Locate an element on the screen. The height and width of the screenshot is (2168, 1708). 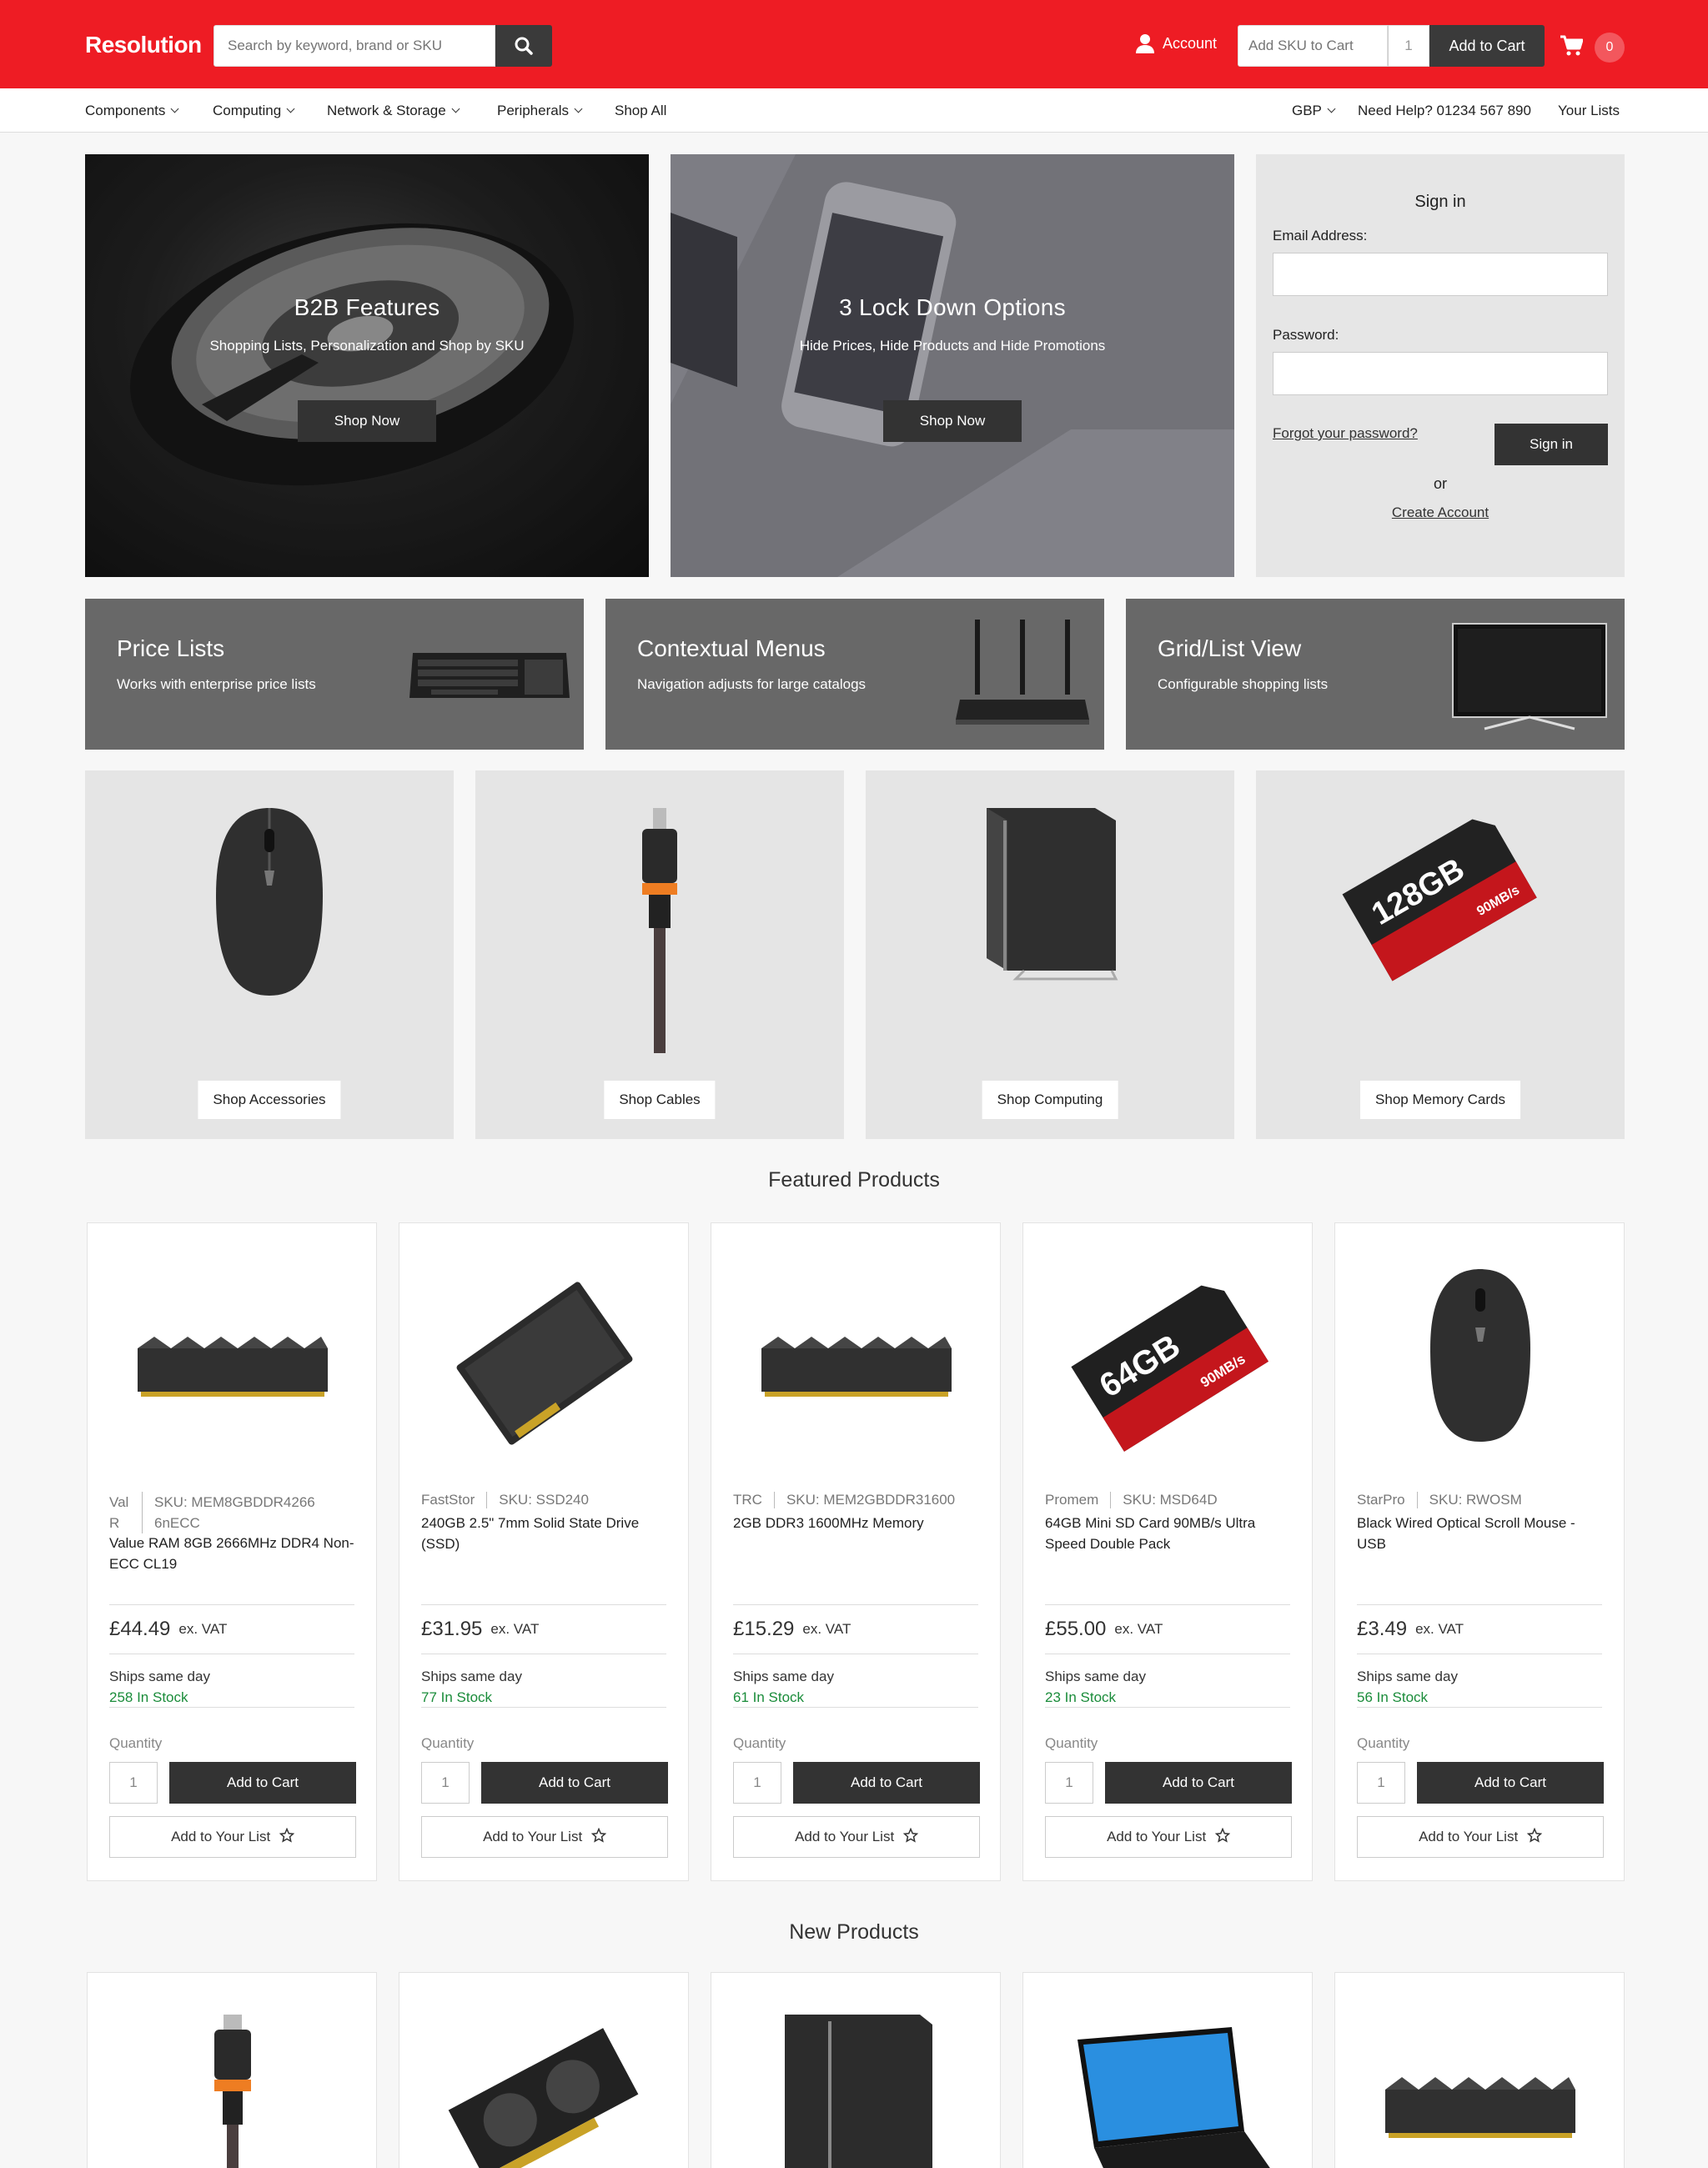
cable-icon is located at coordinates (233, 2091).